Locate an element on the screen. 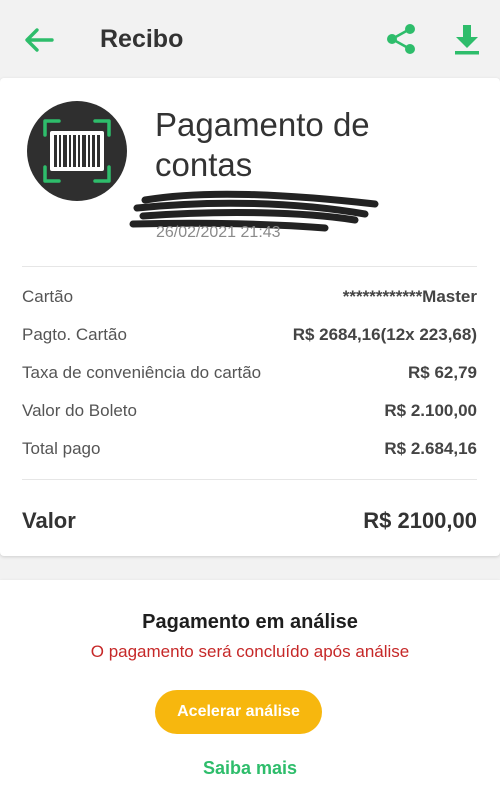 Image resolution: width=500 pixels, height=794 pixels. status-title: Pagamento em análise is located at coordinates (250, 622).